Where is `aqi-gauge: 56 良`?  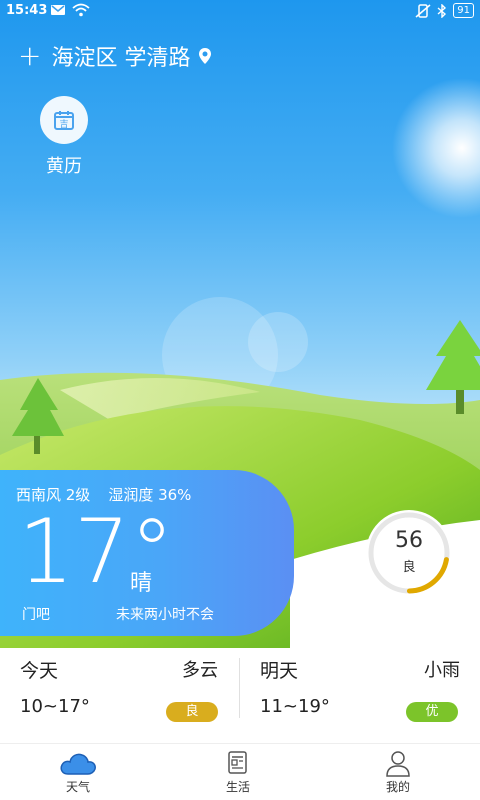
aqi-gauge: 56 良 is located at coordinates (409, 553).